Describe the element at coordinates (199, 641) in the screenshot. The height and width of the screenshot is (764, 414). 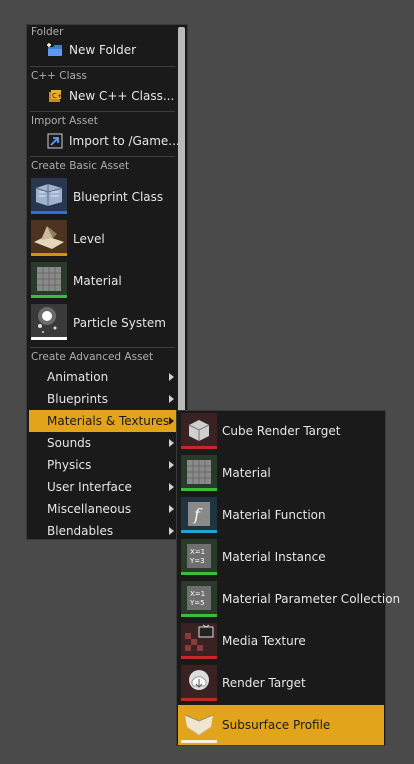
I see `media-texture-icon` at that location.